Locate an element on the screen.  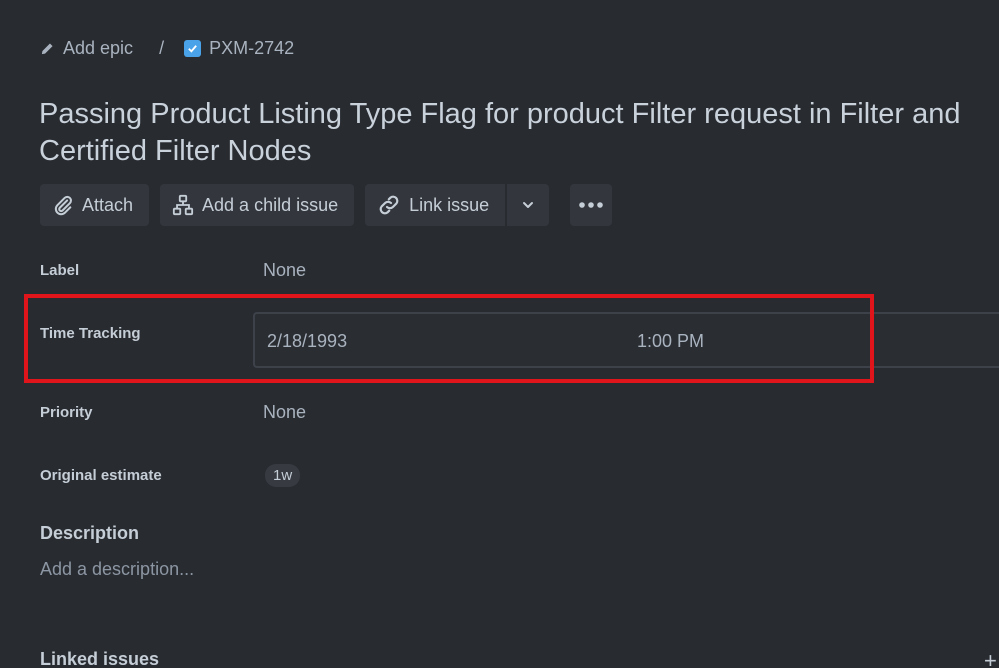
attach-label: Attach is located at coordinates (108, 204).